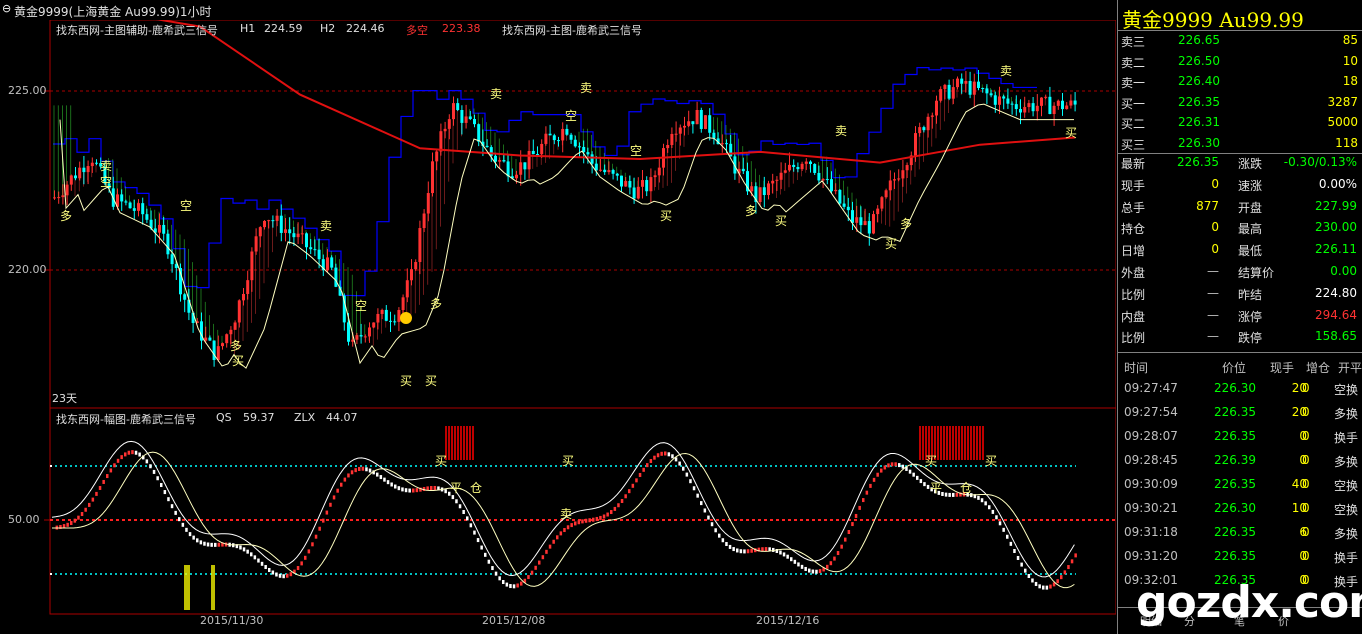  I want to click on level-price: 226.31, so click(1199, 122).